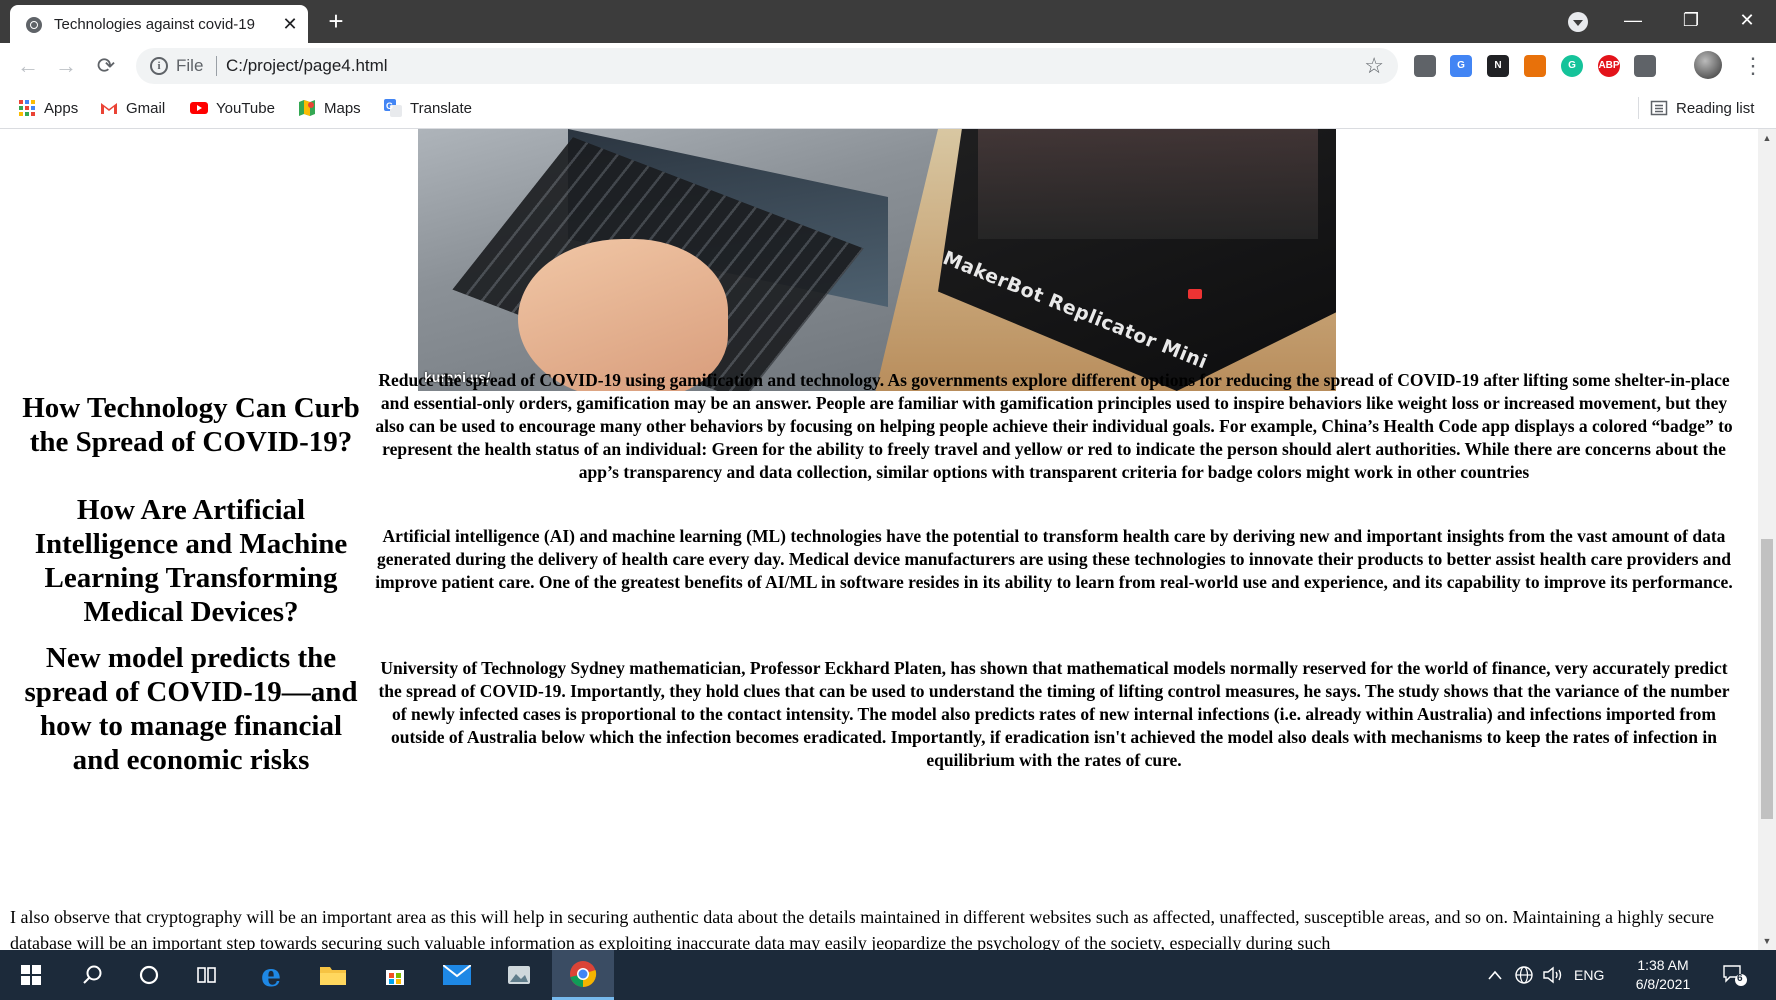  Describe the element at coordinates (106, 66) in the screenshot. I see `reload-icon: ⟳` at that location.